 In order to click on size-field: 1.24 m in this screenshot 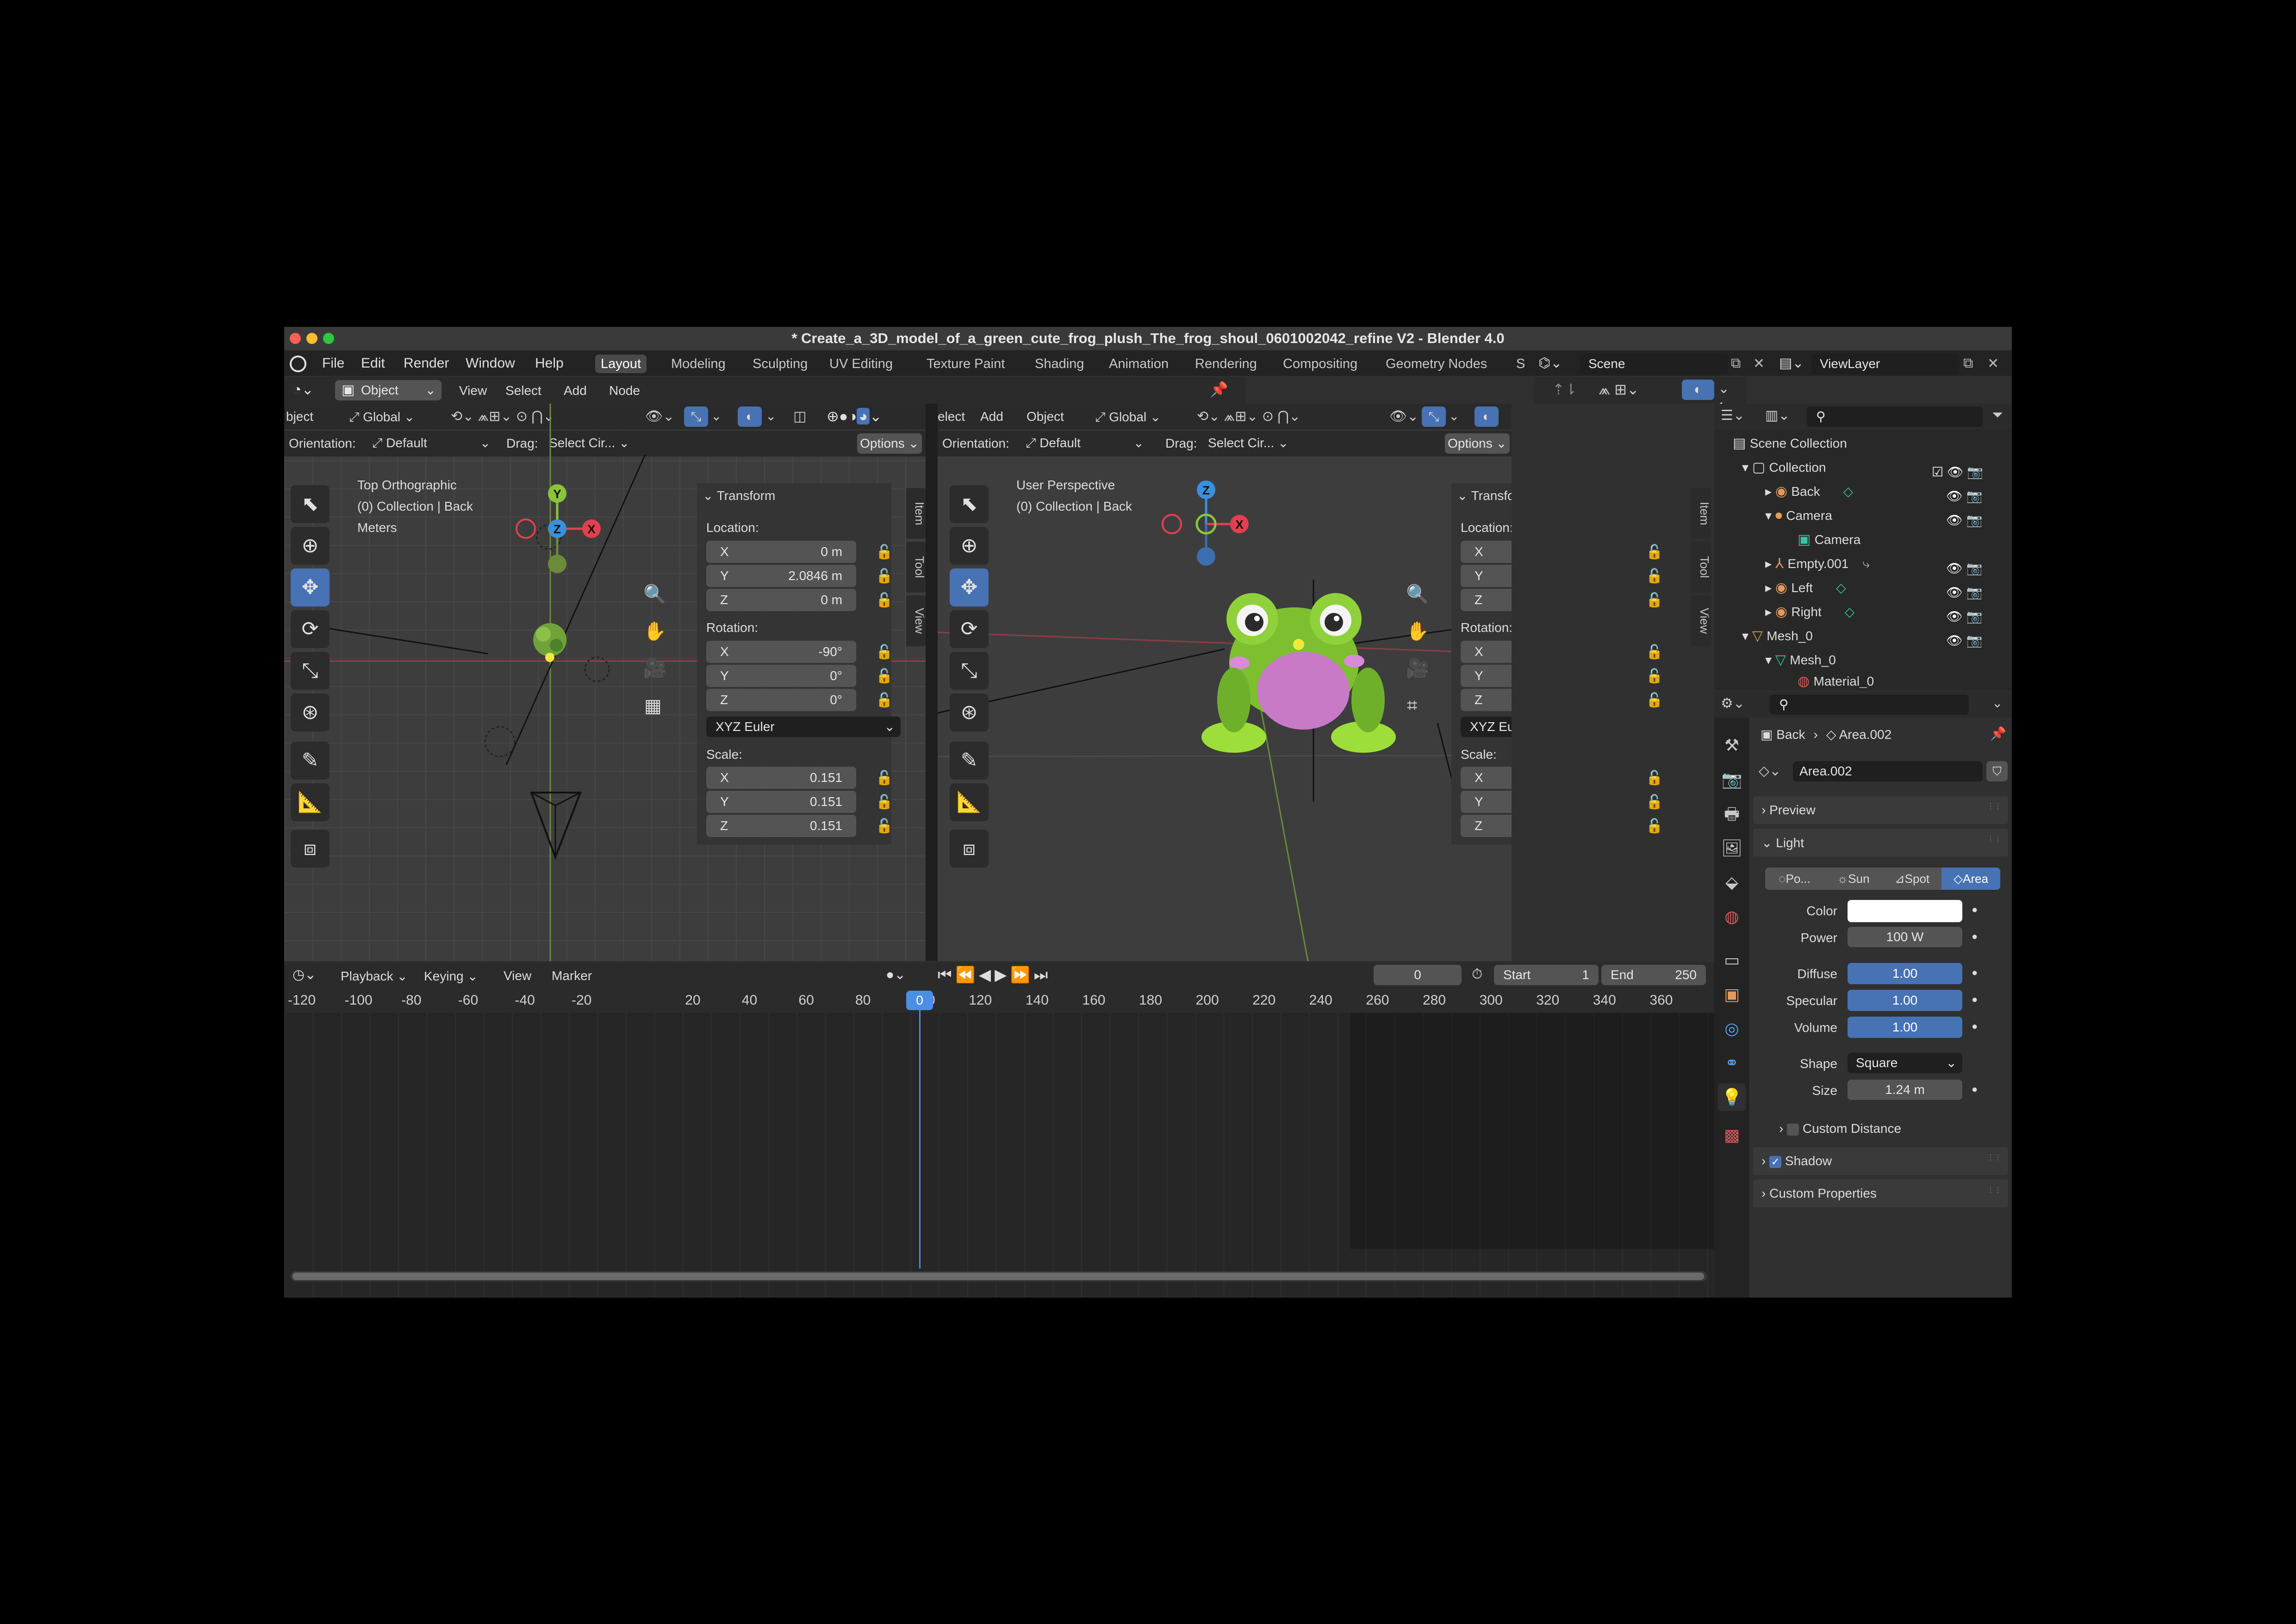, I will do `click(1905, 1090)`.